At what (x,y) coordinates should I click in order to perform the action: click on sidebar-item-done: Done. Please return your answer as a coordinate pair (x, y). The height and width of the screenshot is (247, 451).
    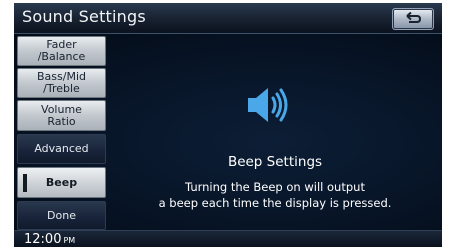
    Looking at the image, I should click on (61, 215).